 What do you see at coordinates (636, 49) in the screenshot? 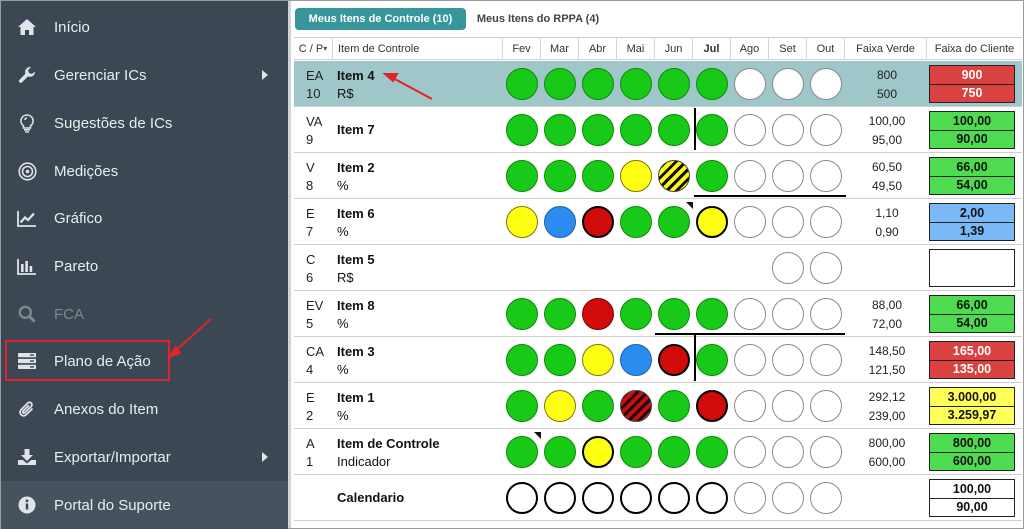
I see `header-month-mai: Mai` at bounding box center [636, 49].